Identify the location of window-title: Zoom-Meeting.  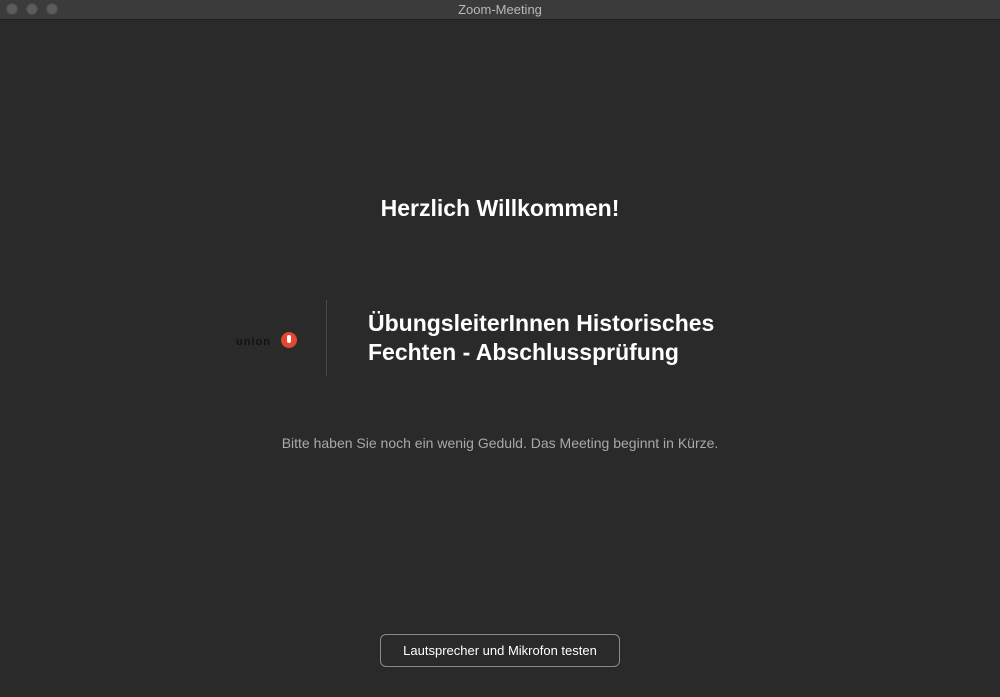
(500, 9).